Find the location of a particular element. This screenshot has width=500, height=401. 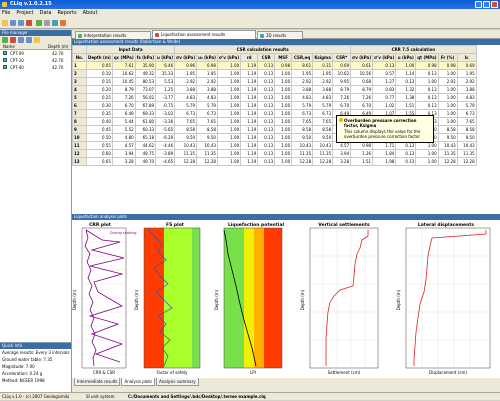

table-cell: 1.27 is located at coordinates (384, 81).